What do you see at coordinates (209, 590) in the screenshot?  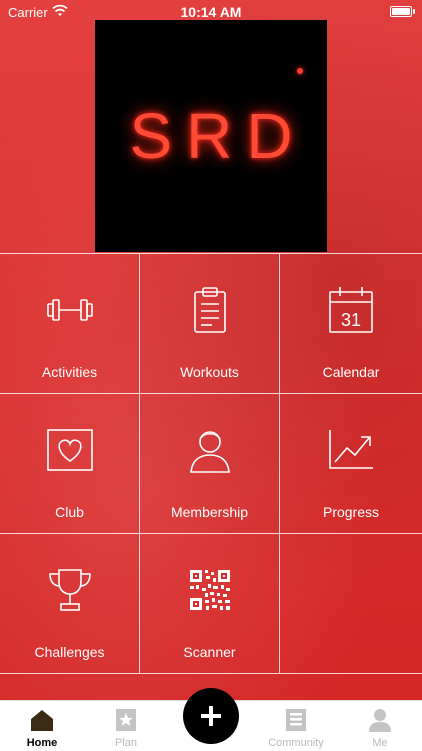 I see `qr-code-icon` at bounding box center [209, 590].